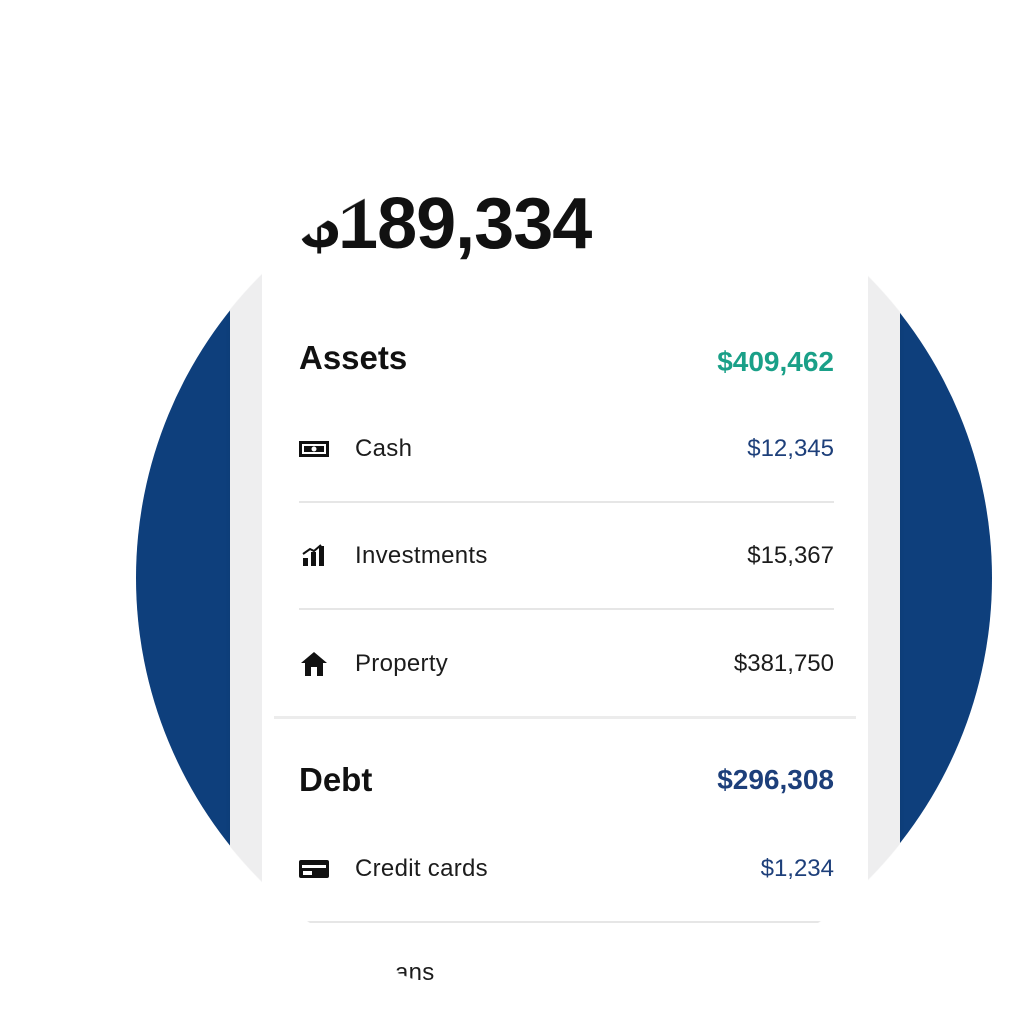 This screenshot has height=1024, width=1024. Describe the element at coordinates (336, 779) in the screenshot. I see `debt-title: Debt` at that location.